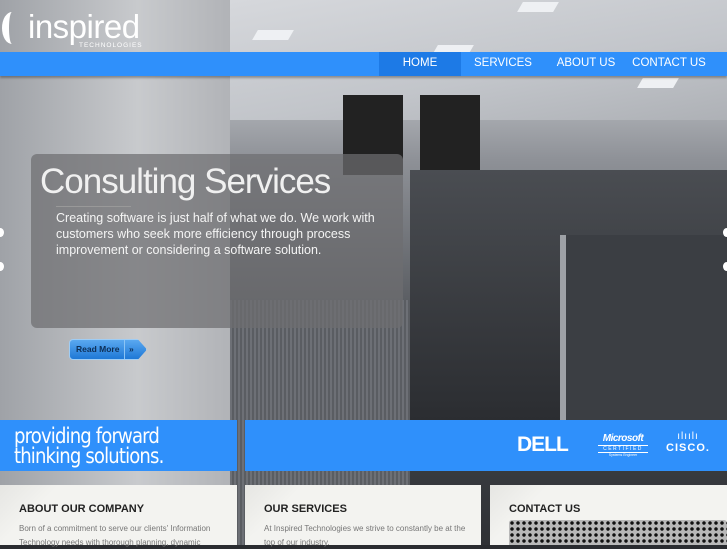 The width and height of the screenshot is (727, 549). Describe the element at coordinates (688, 443) in the screenshot. I see `cisco-logo: ılıılı CISCO.` at that location.